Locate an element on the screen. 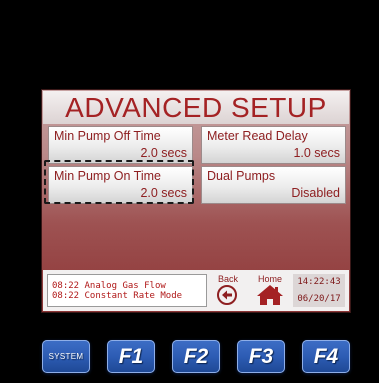  system-key-label: SYSTEM is located at coordinates (66, 356).